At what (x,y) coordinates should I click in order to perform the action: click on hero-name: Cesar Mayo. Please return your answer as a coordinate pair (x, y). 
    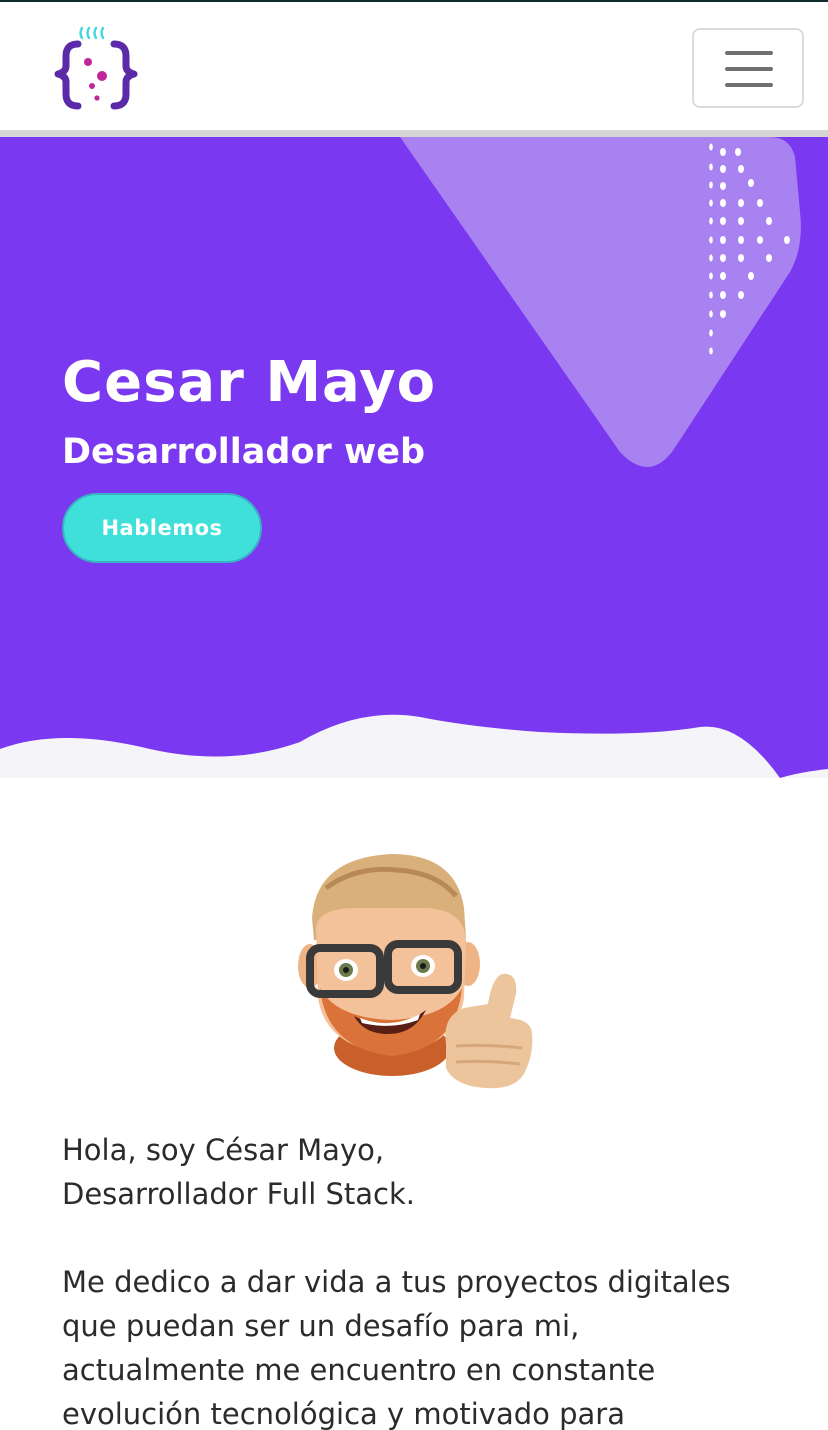
    Looking at the image, I should click on (249, 382).